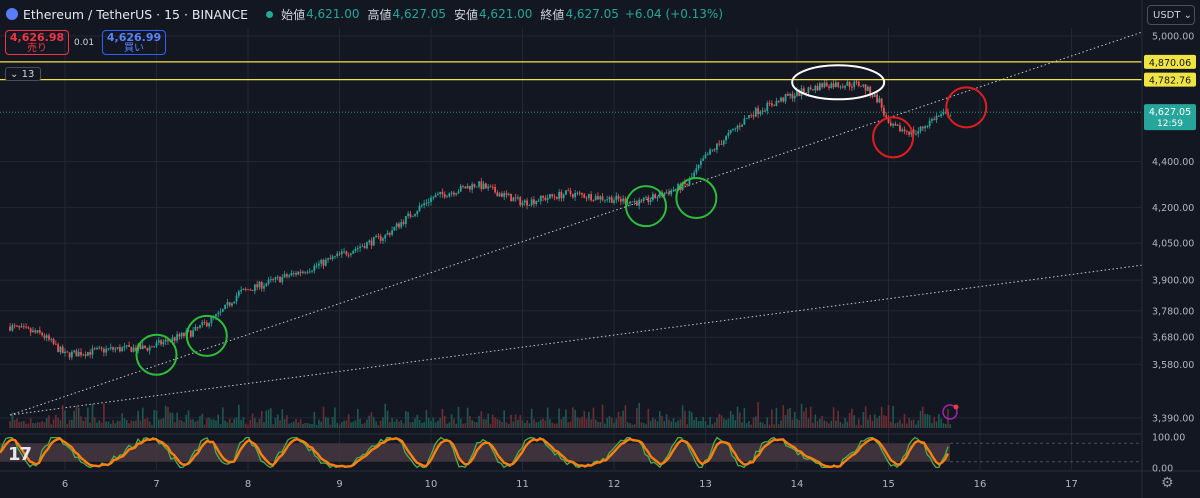  Describe the element at coordinates (552, 14) in the screenshot. I see `close-label: 終値` at that location.